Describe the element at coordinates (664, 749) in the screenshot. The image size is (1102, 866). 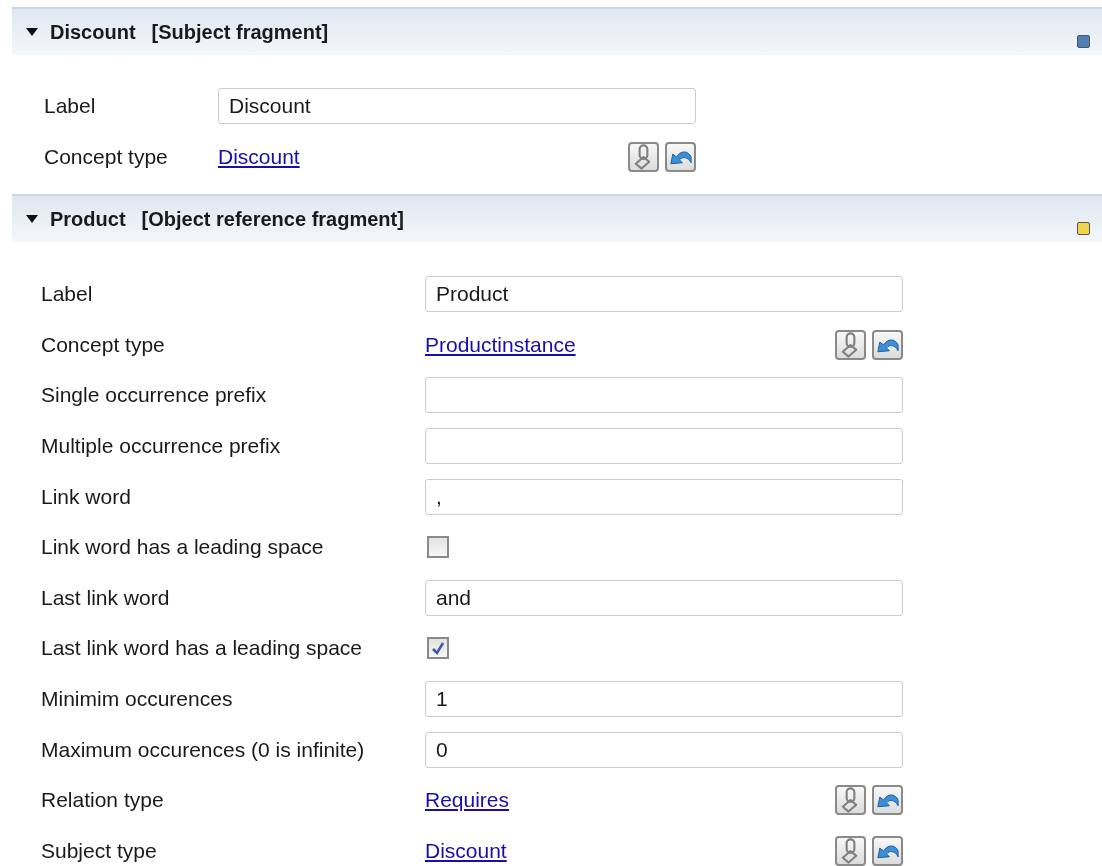
I see `input-field: 0` at that location.